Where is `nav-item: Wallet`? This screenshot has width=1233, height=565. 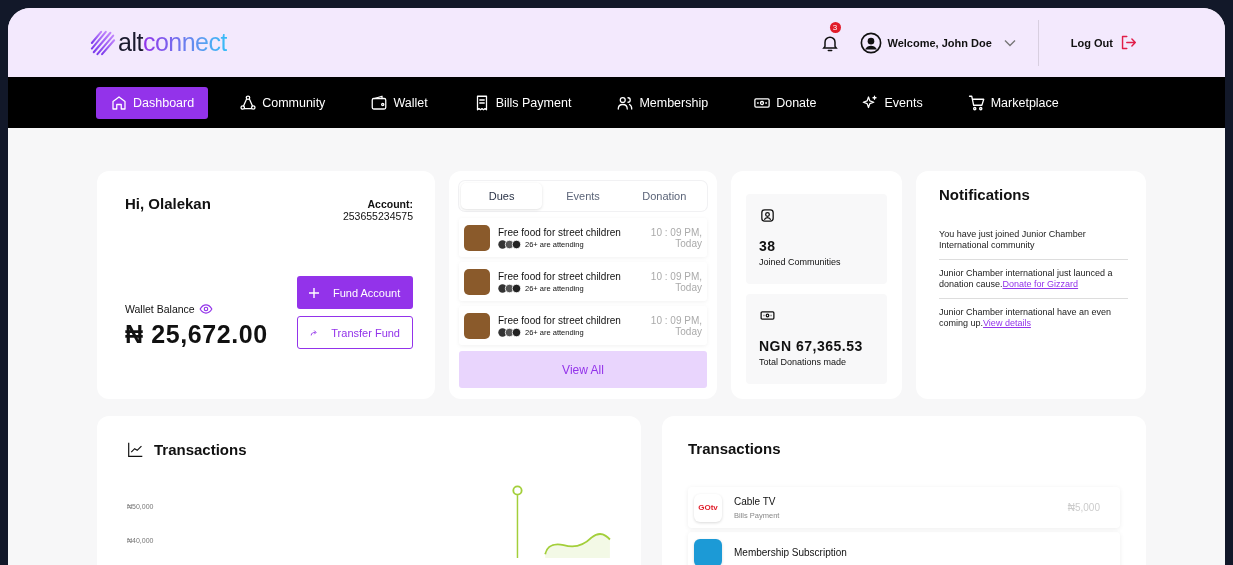
nav-item: Wallet is located at coordinates (399, 102).